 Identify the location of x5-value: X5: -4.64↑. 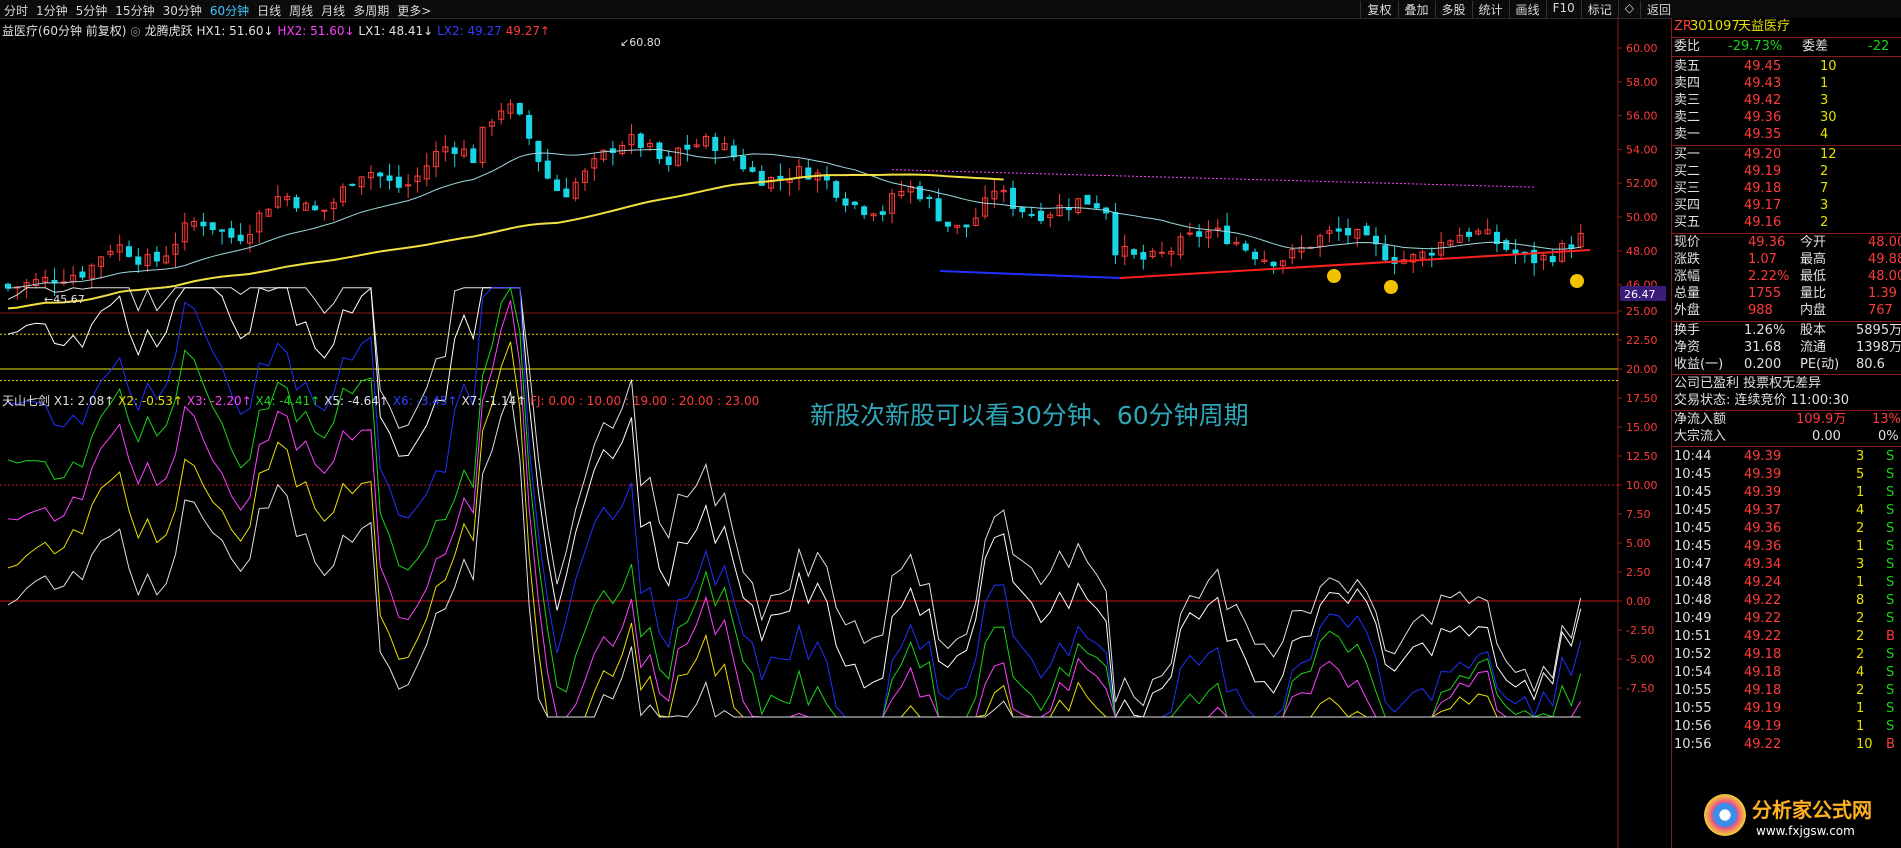
(356, 401).